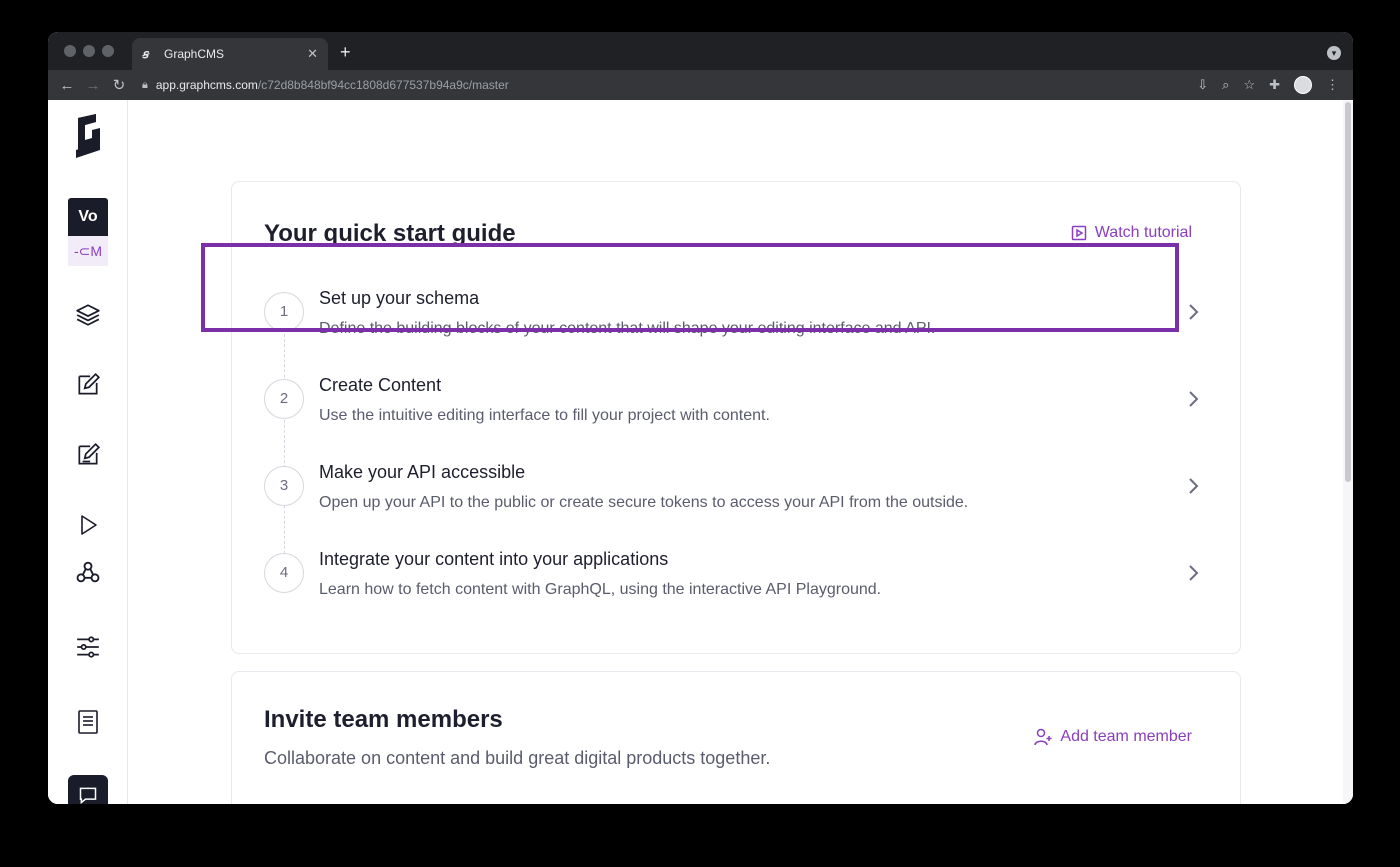 The height and width of the screenshot is (867, 1400). What do you see at coordinates (345, 52) in the screenshot?
I see `new-tab-button: +` at bounding box center [345, 52].